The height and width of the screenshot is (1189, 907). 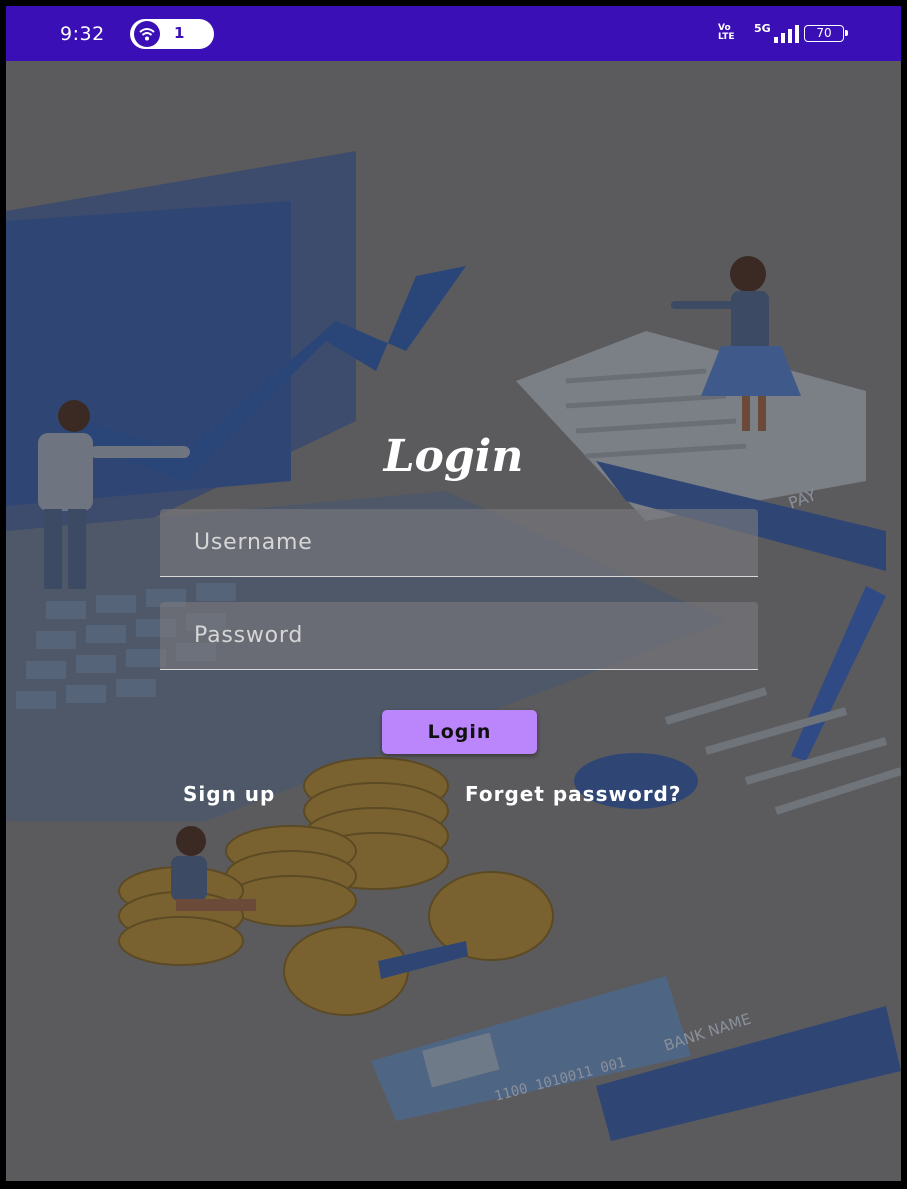 What do you see at coordinates (453, 33) in the screenshot?
I see `status-bar: 9:32 1 Vo LTE 5G 70` at bounding box center [453, 33].